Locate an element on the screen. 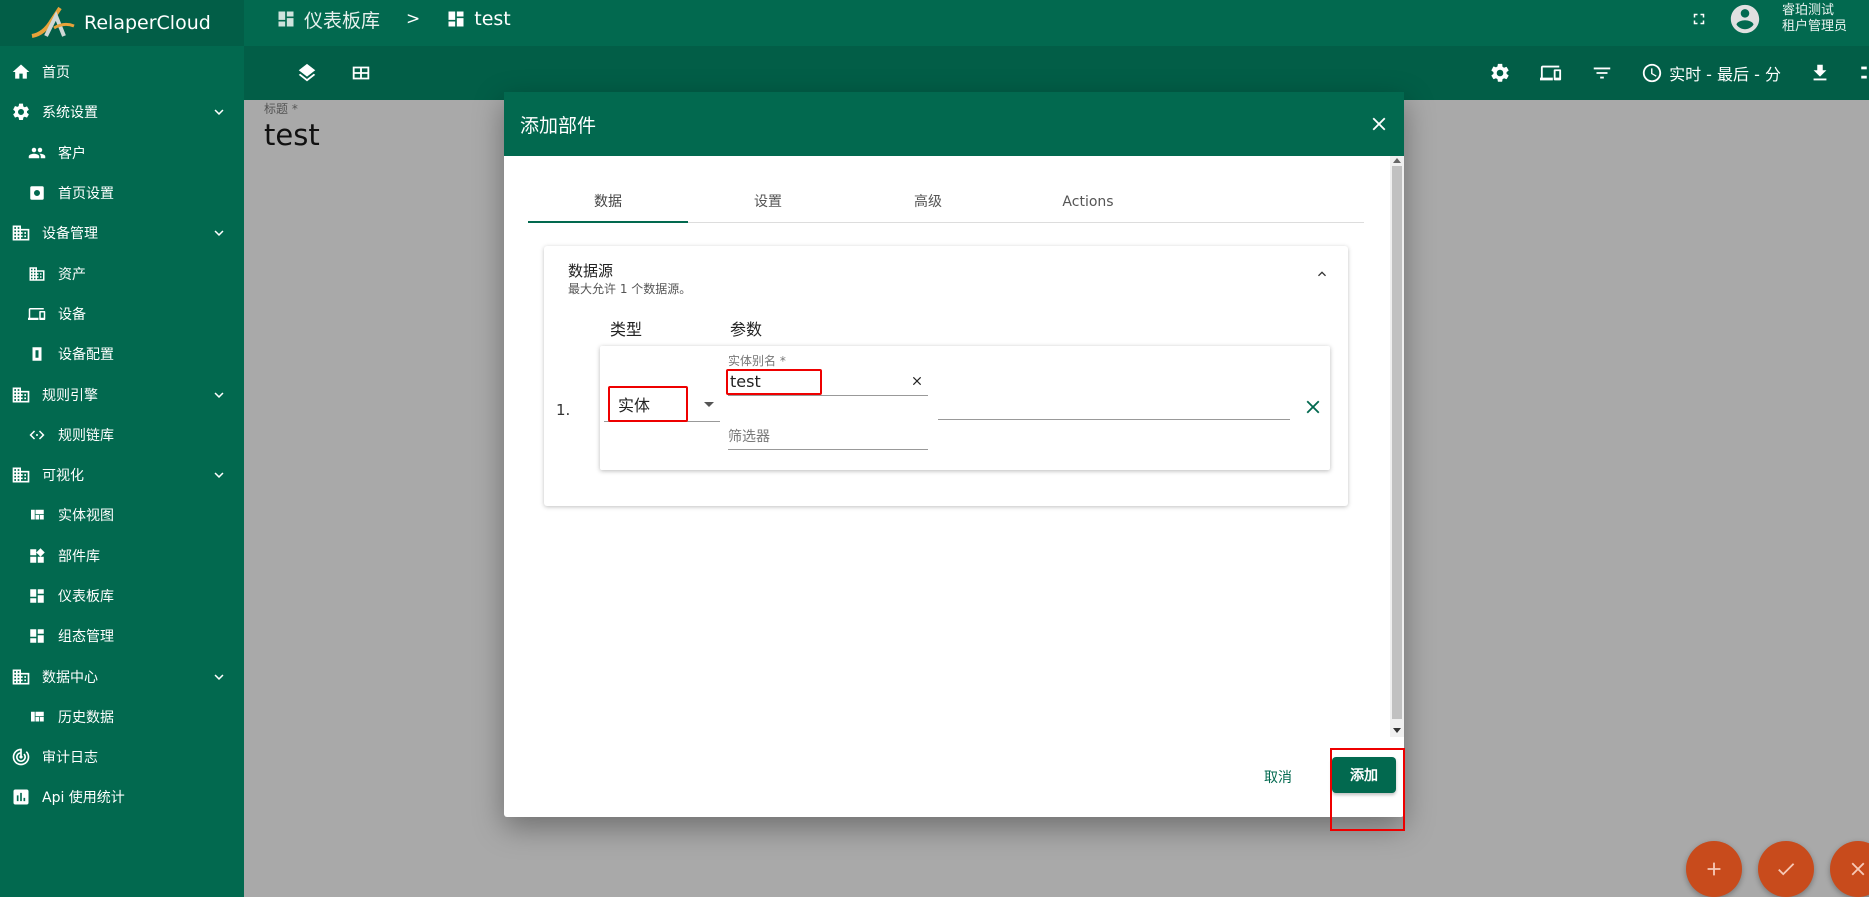 This screenshot has width=1869, height=897. sidebar-item: 设备配置 is located at coordinates (122, 354).